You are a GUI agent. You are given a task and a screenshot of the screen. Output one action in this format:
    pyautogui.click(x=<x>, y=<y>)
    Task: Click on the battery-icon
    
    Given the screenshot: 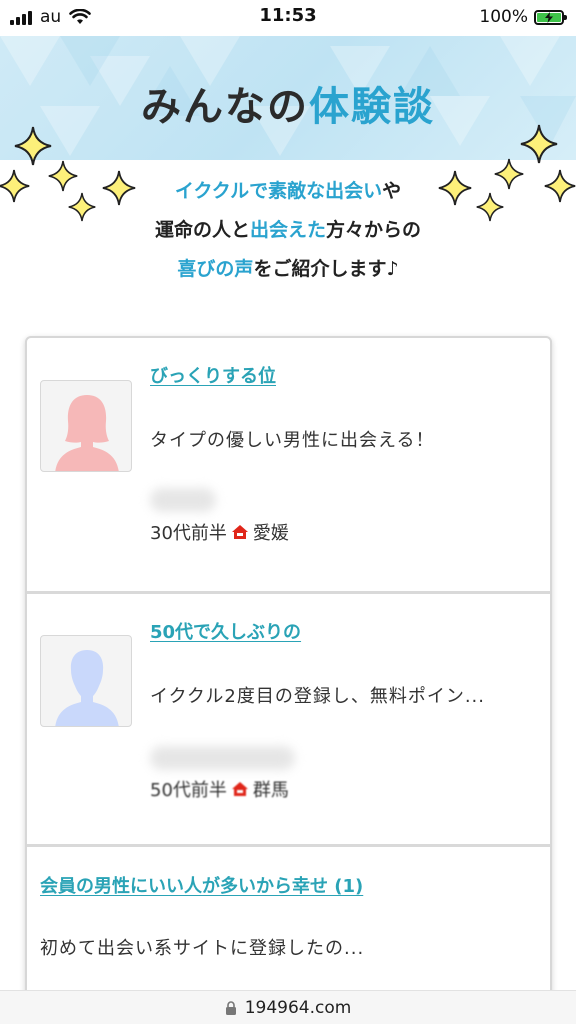 What is the action you would take?
    pyautogui.click(x=550, y=17)
    